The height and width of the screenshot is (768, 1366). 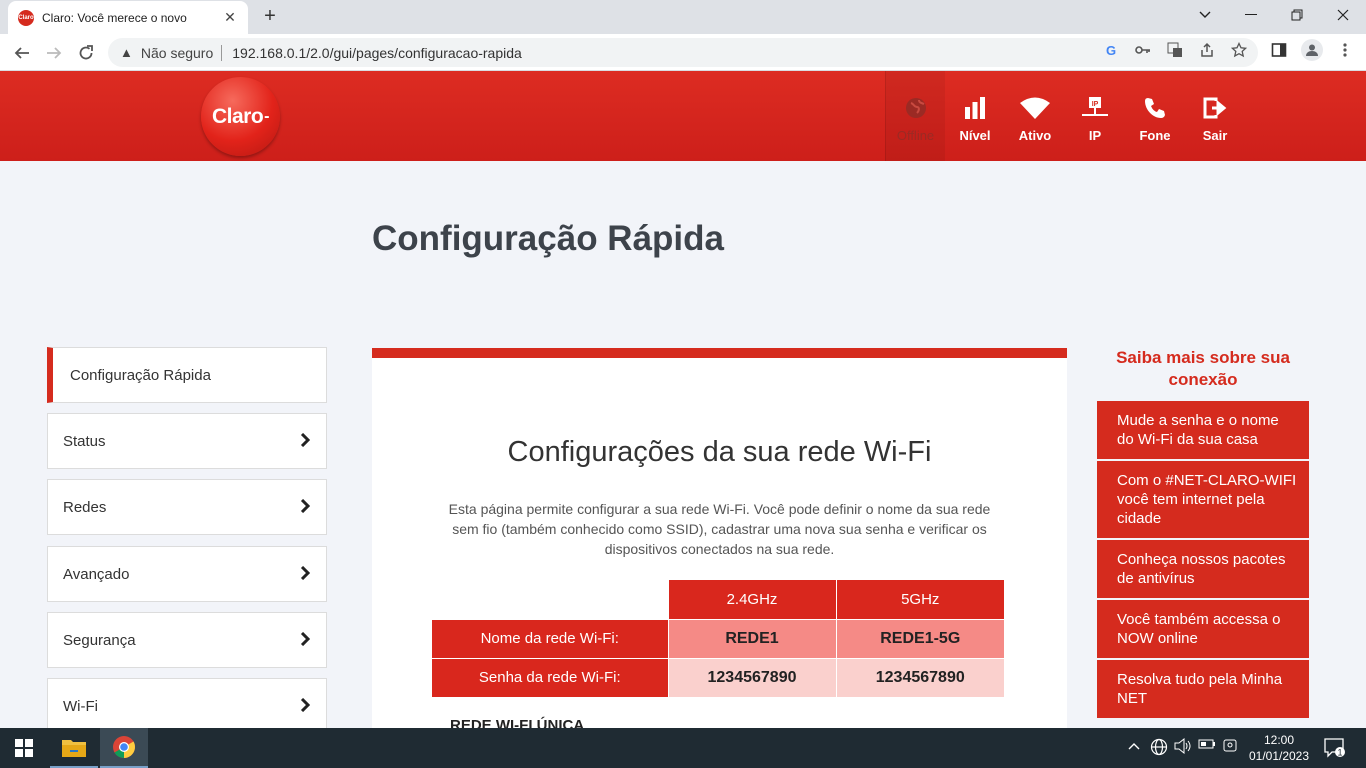 I want to click on nav-sair: Sair, so click(x=1215, y=116).